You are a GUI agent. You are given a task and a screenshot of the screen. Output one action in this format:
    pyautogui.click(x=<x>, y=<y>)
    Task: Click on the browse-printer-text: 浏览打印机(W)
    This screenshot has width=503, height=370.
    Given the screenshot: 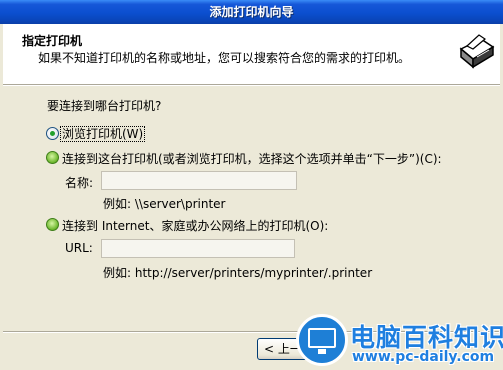 What is the action you would take?
    pyautogui.click(x=103, y=134)
    